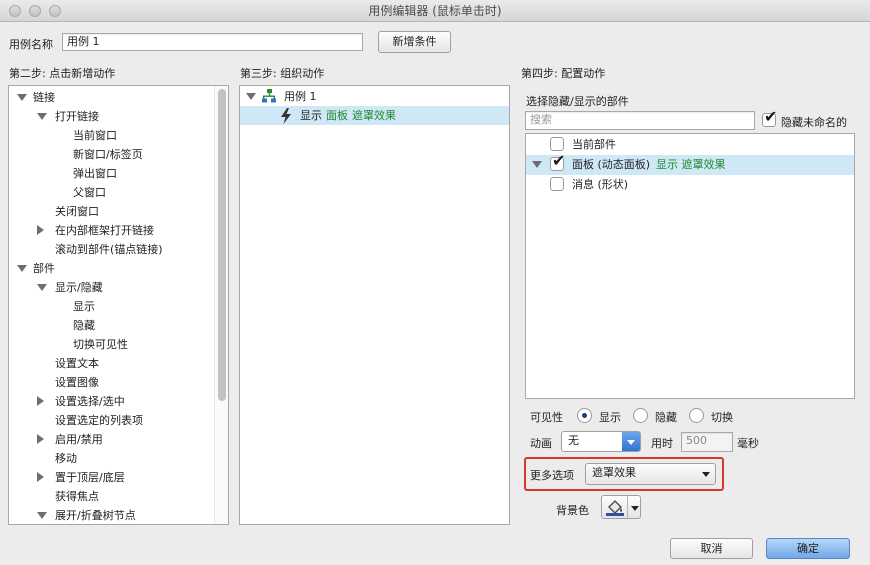 This screenshot has width=870, height=565. I want to click on widget-checkbox: ✔, so click(557, 162).